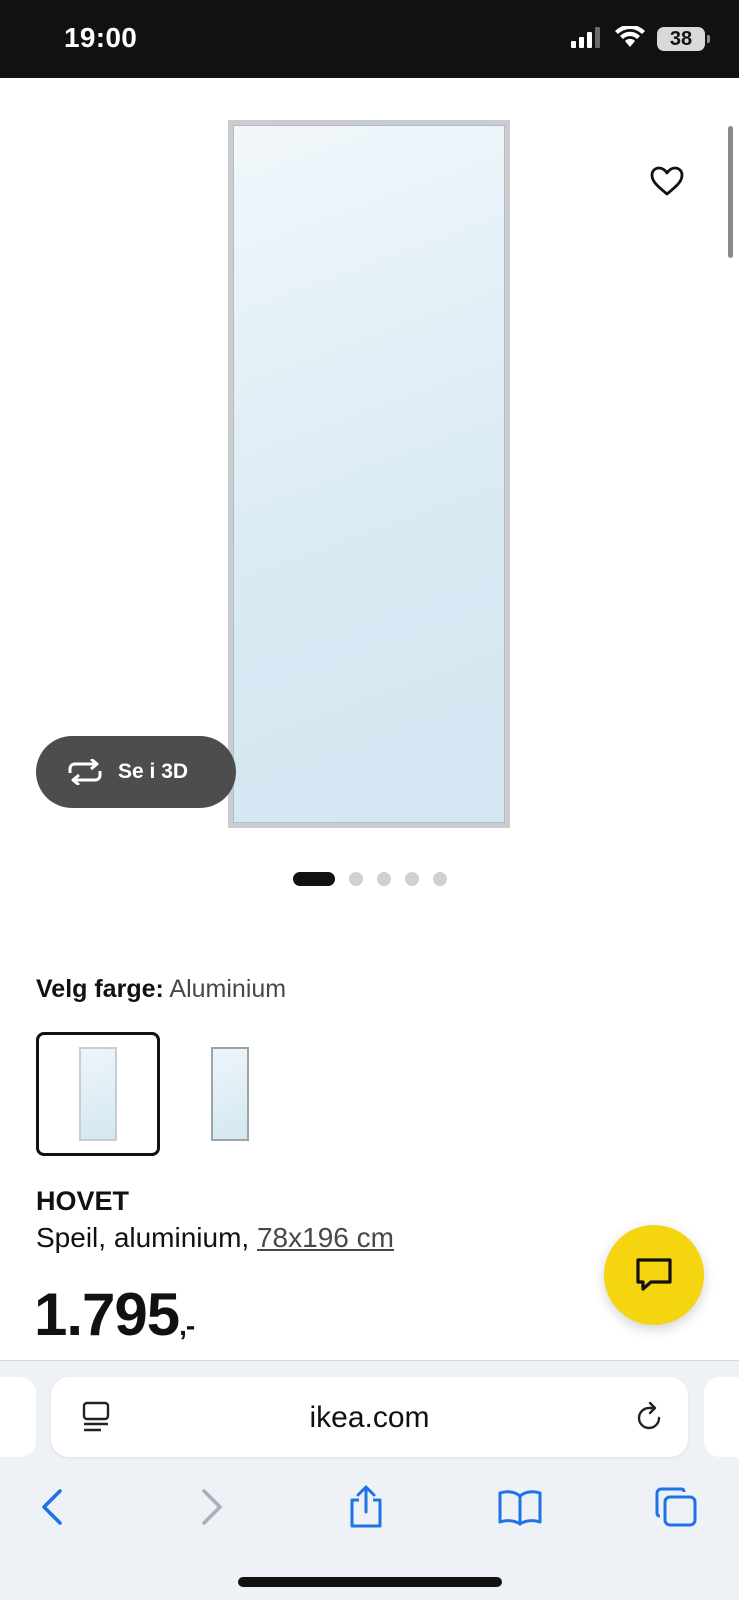 The height and width of the screenshot is (1600, 739). Describe the element at coordinates (369, 39) in the screenshot. I see `status-bar: 19:00 38` at that location.